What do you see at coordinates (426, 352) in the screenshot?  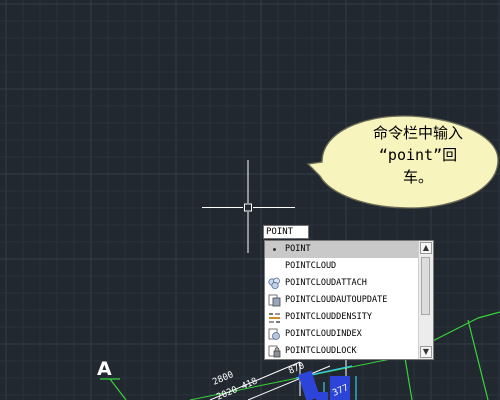 I see `scroll-down-button: ▼` at bounding box center [426, 352].